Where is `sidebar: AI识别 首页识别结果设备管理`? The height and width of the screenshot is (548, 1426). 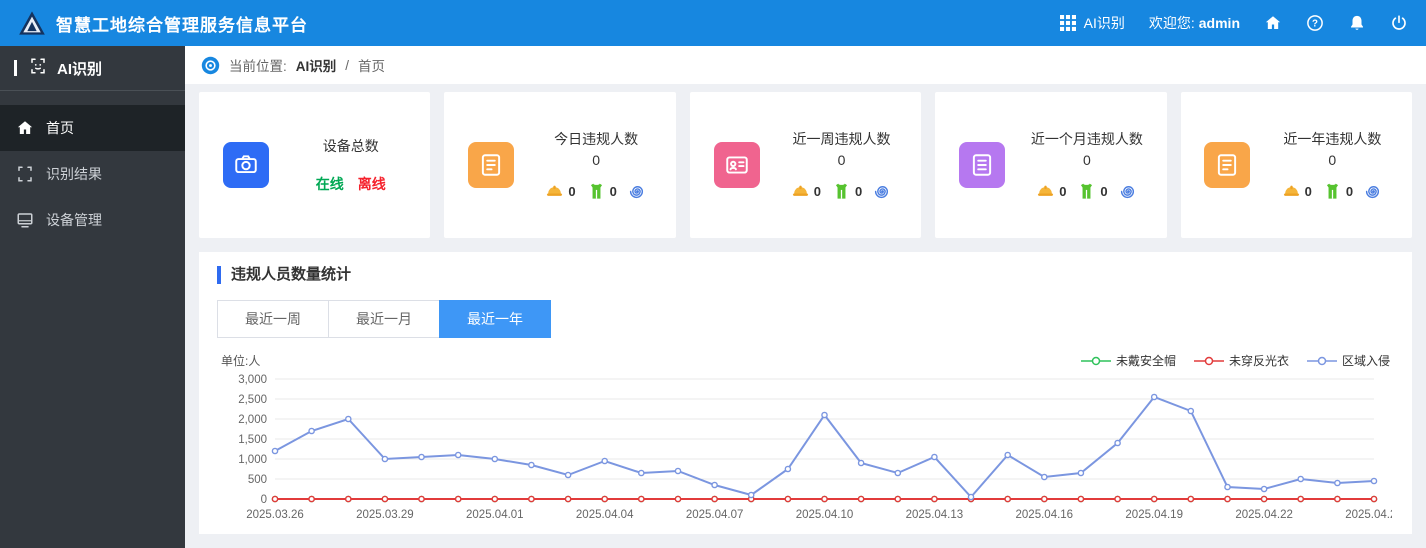
sidebar: AI识别 首页识别结果设备管理 is located at coordinates (92, 297).